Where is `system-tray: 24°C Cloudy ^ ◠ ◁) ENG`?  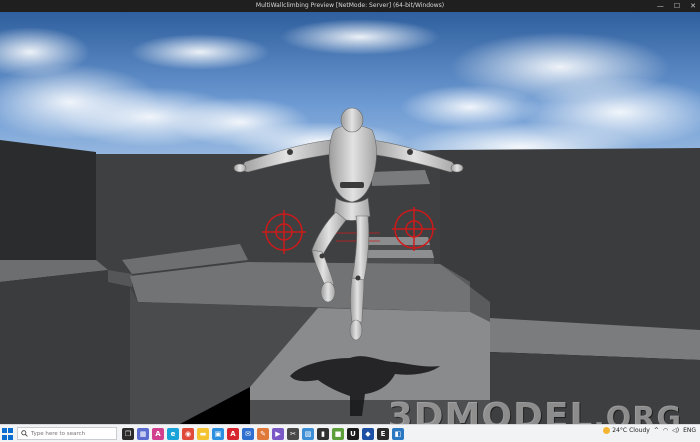
system-tray: 24°C Cloudy ^ ◠ ◁) ENG is located at coordinates (649, 430).